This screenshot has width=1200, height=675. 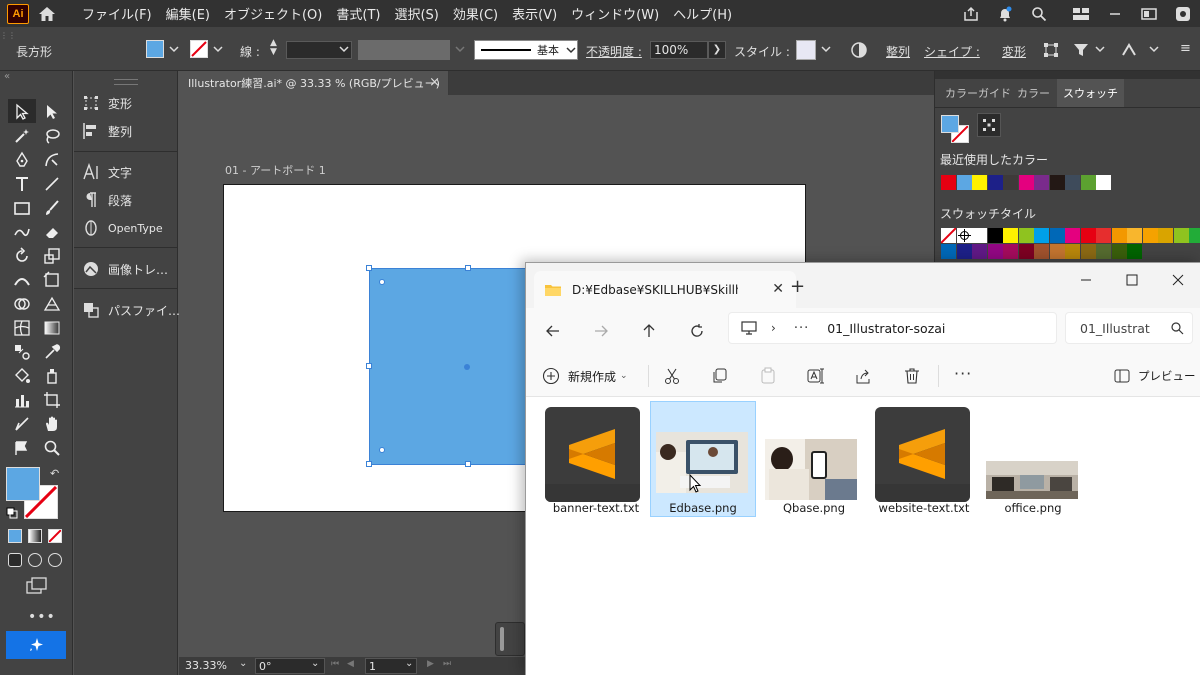 I want to click on stroke-dropdown-chevron-icon, so click(x=218, y=49).